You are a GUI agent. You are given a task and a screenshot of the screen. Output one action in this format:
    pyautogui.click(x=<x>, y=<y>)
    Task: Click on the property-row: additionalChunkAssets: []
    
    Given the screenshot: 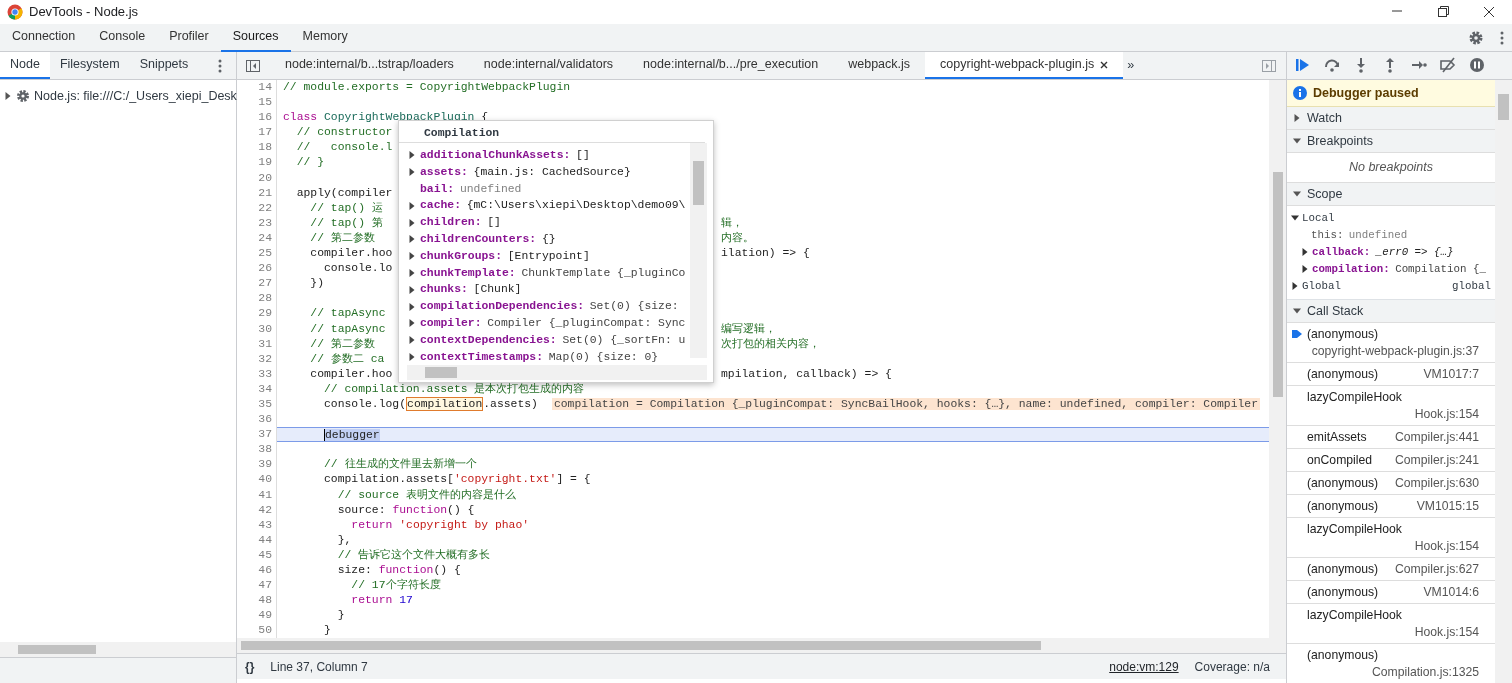 What is the action you would take?
    pyautogui.click(x=544, y=155)
    